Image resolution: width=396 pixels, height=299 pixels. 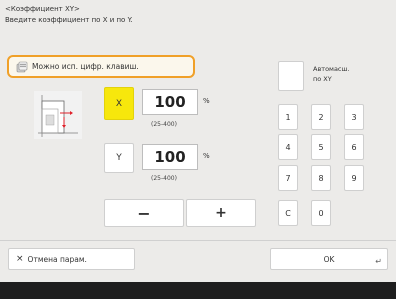 I want to click on key-6: 6, so click(x=354, y=147).